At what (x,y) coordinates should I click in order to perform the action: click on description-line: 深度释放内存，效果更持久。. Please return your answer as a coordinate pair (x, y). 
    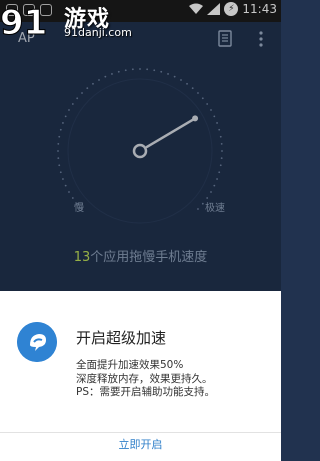
    Looking at the image, I should click on (144, 378).